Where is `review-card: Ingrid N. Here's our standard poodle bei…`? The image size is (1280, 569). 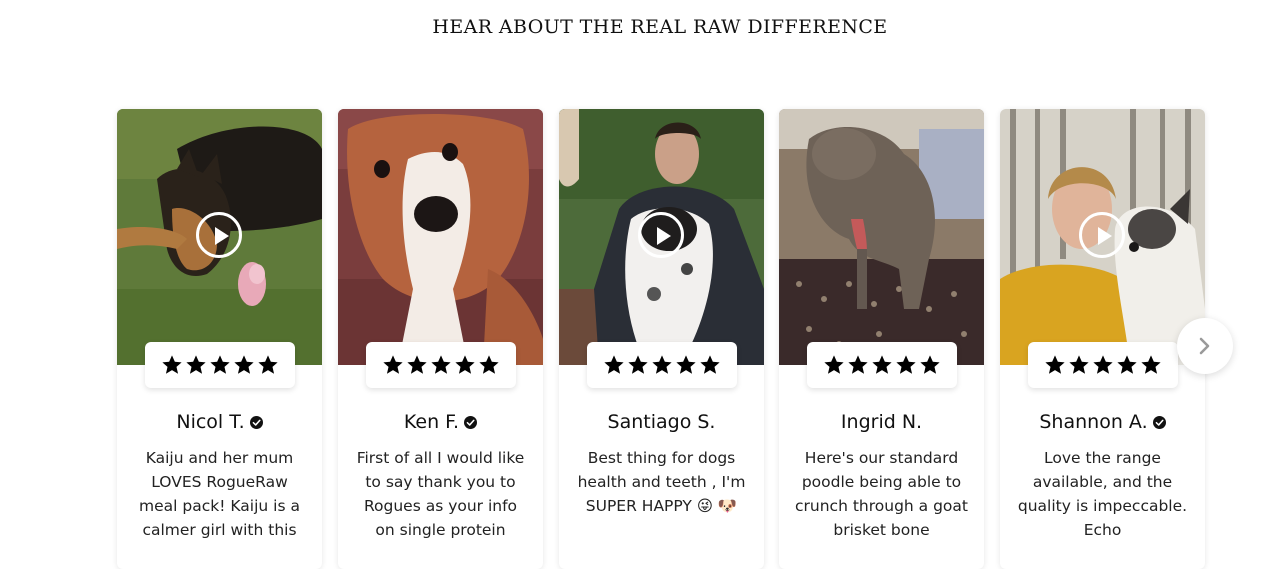
review-card: Ingrid N. Here's our standard poodle bei… is located at coordinates (881, 339).